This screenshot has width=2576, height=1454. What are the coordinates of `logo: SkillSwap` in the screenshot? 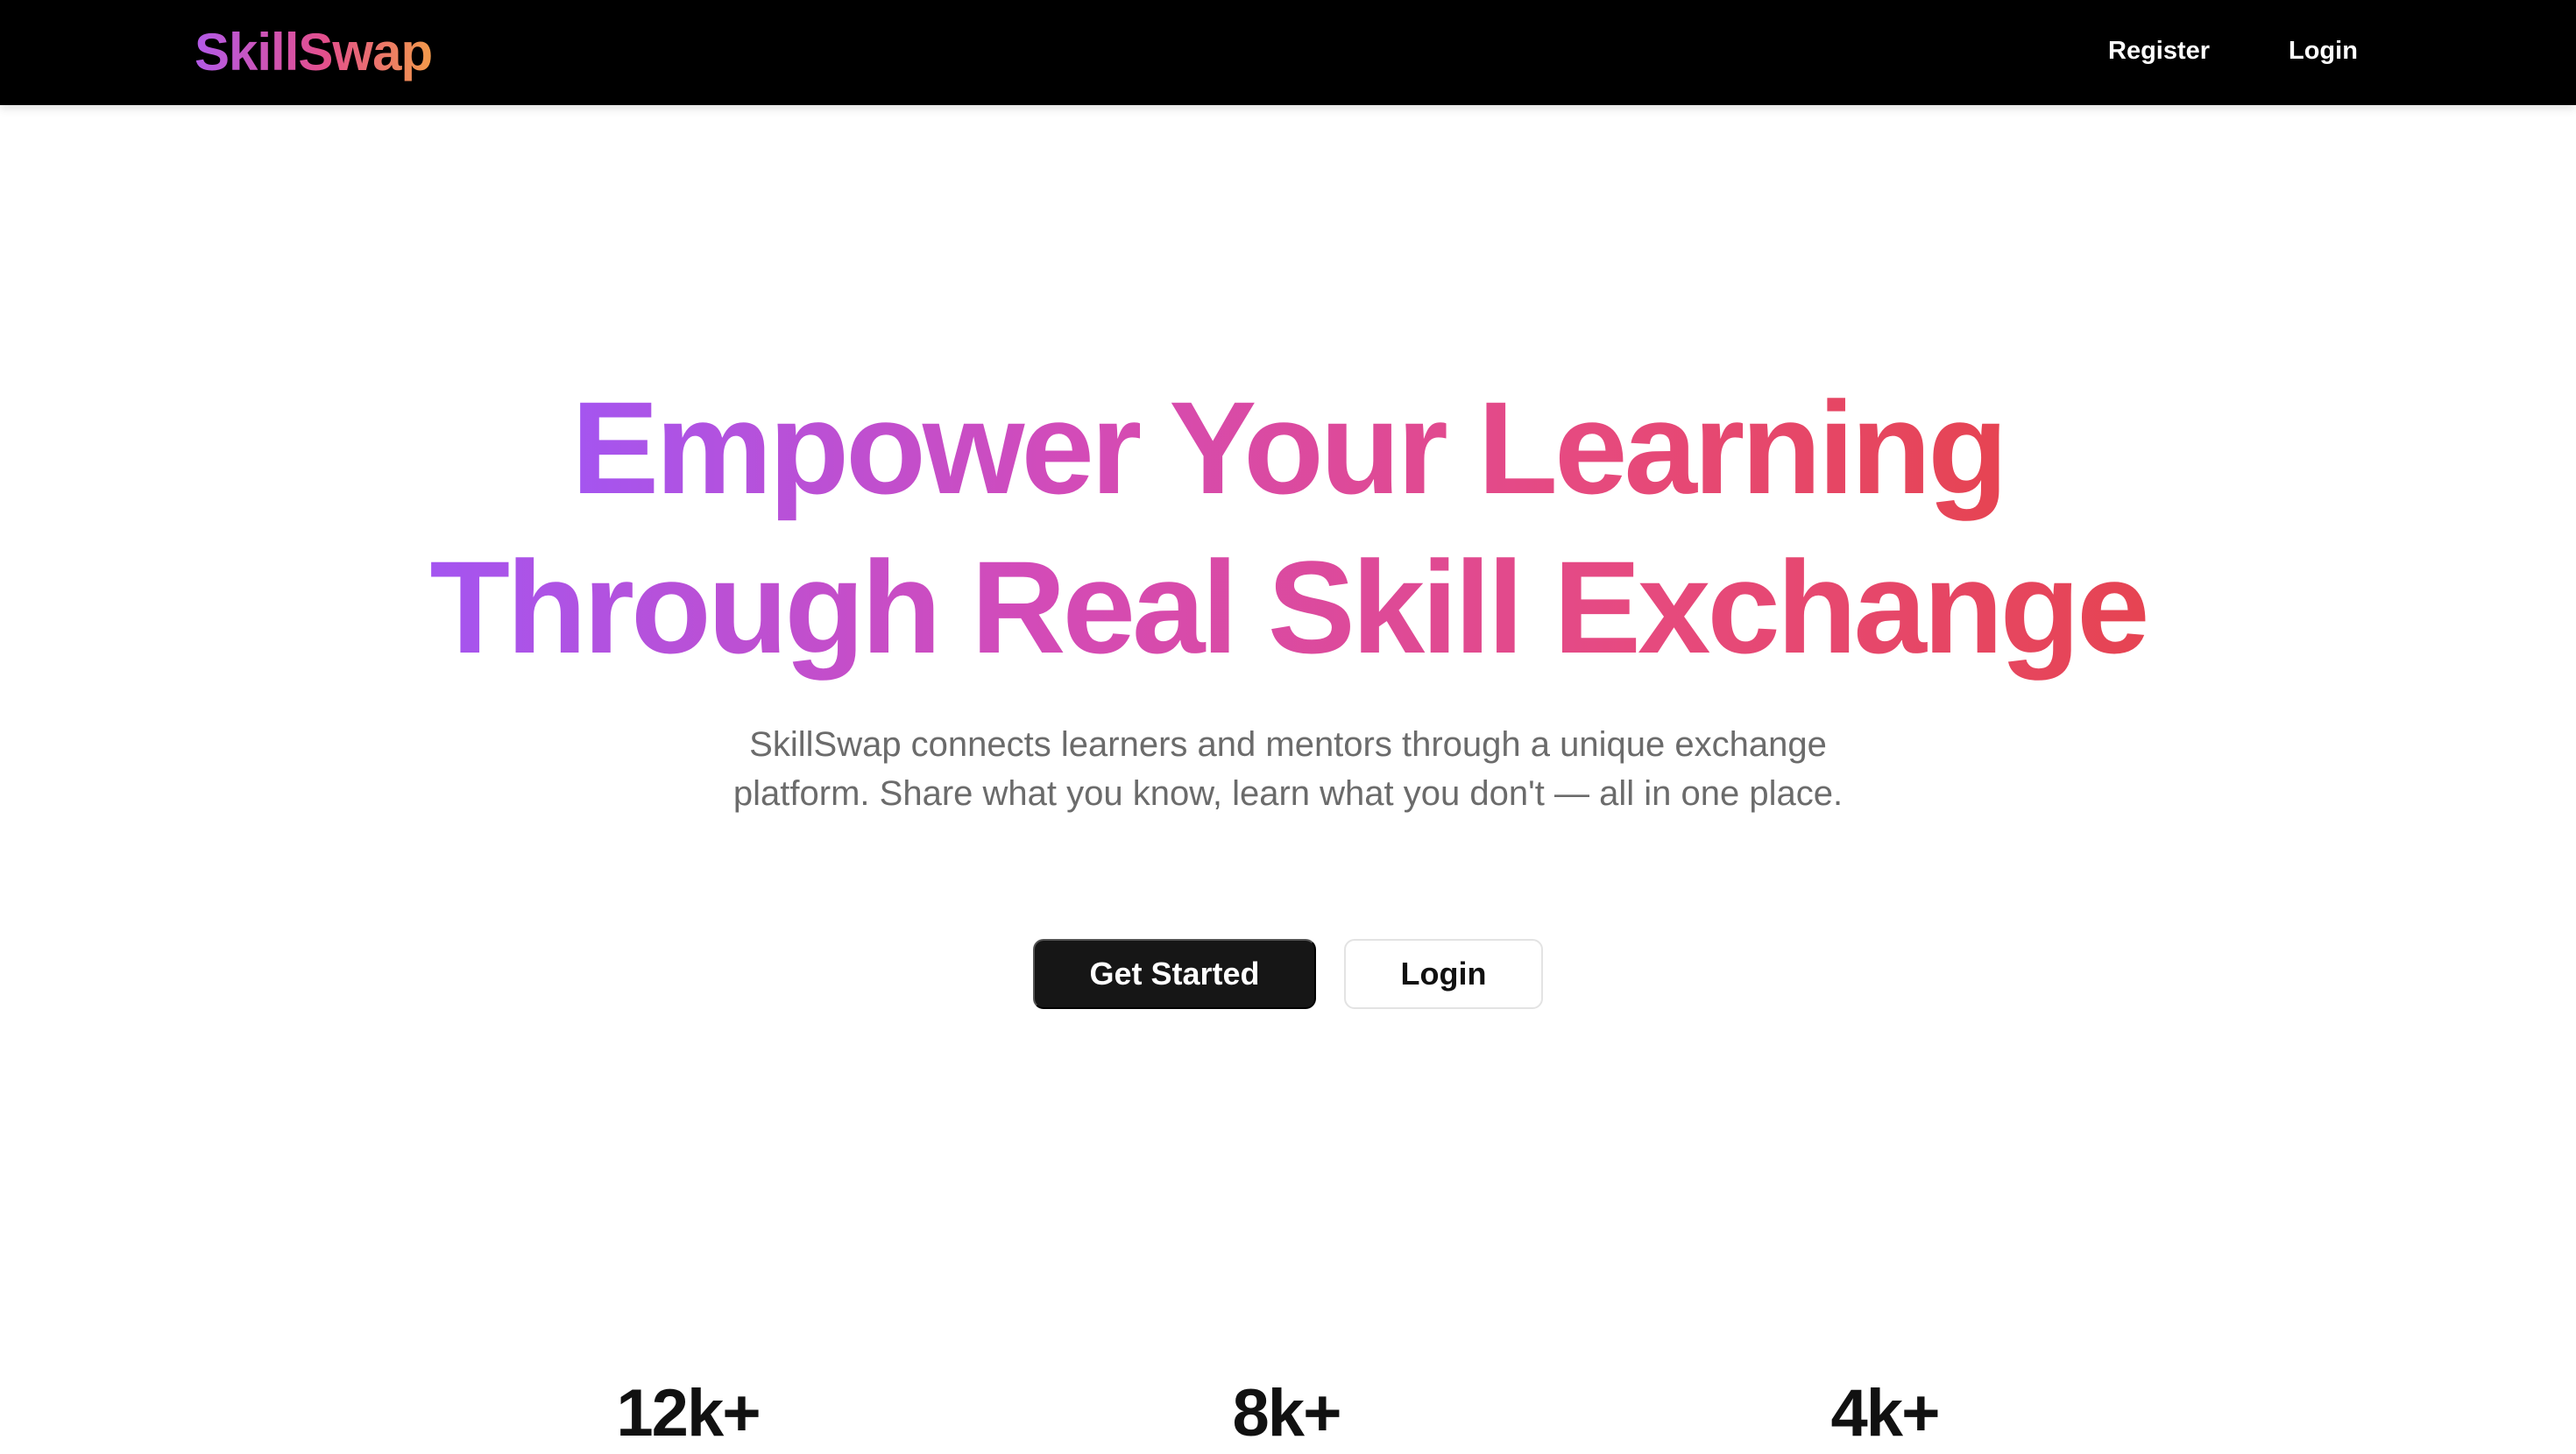 It's located at (314, 52).